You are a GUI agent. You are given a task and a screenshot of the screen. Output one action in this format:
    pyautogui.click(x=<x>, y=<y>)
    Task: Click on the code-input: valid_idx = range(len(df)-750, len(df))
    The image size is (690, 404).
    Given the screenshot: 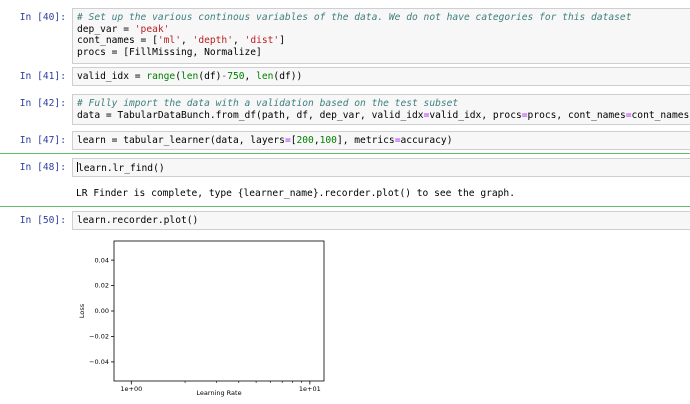 What is the action you would take?
    pyautogui.click(x=381, y=76)
    